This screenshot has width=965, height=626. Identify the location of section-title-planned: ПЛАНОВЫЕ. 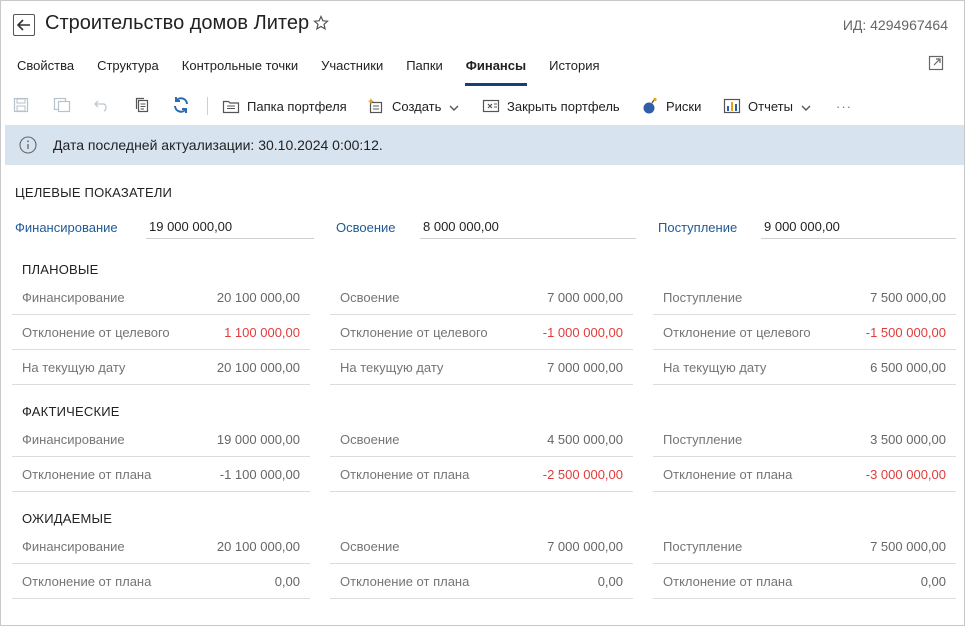
(60, 269).